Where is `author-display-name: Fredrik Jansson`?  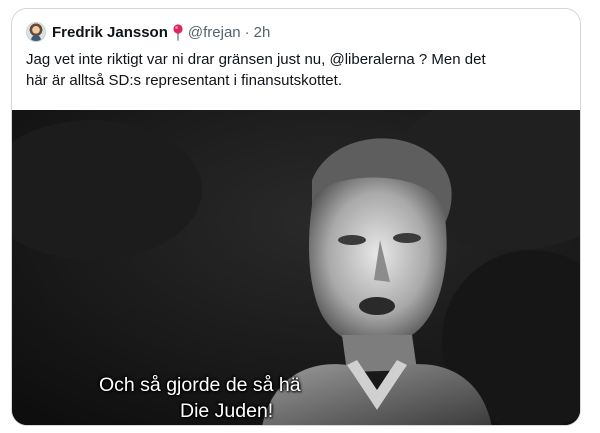
author-display-name: Fredrik Jansson is located at coordinates (110, 32).